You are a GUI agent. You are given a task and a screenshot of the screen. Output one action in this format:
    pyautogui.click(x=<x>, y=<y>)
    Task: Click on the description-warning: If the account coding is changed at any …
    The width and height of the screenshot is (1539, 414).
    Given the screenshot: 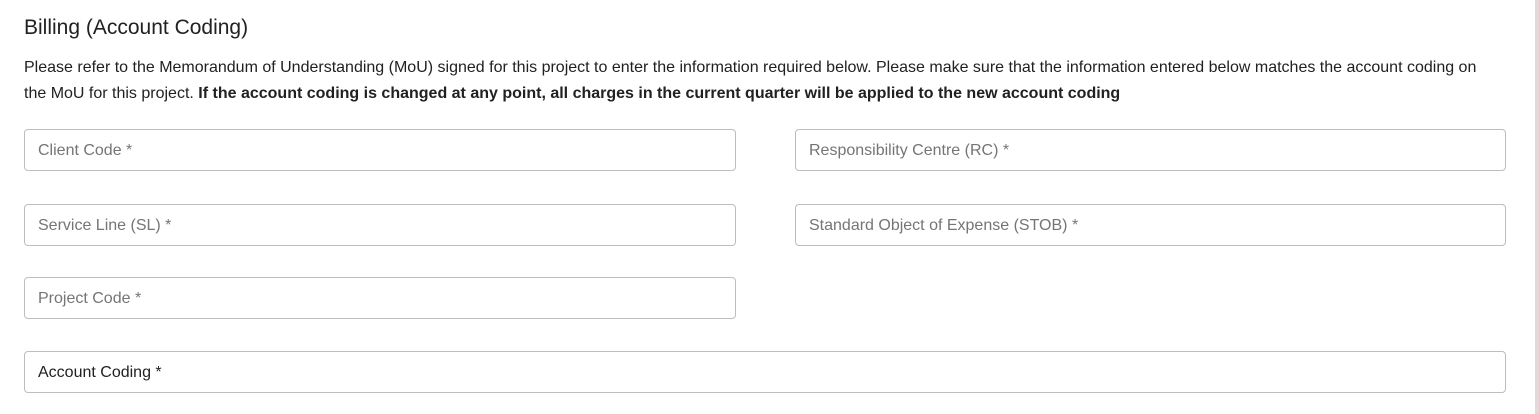 What is the action you would take?
    pyautogui.click(x=659, y=93)
    